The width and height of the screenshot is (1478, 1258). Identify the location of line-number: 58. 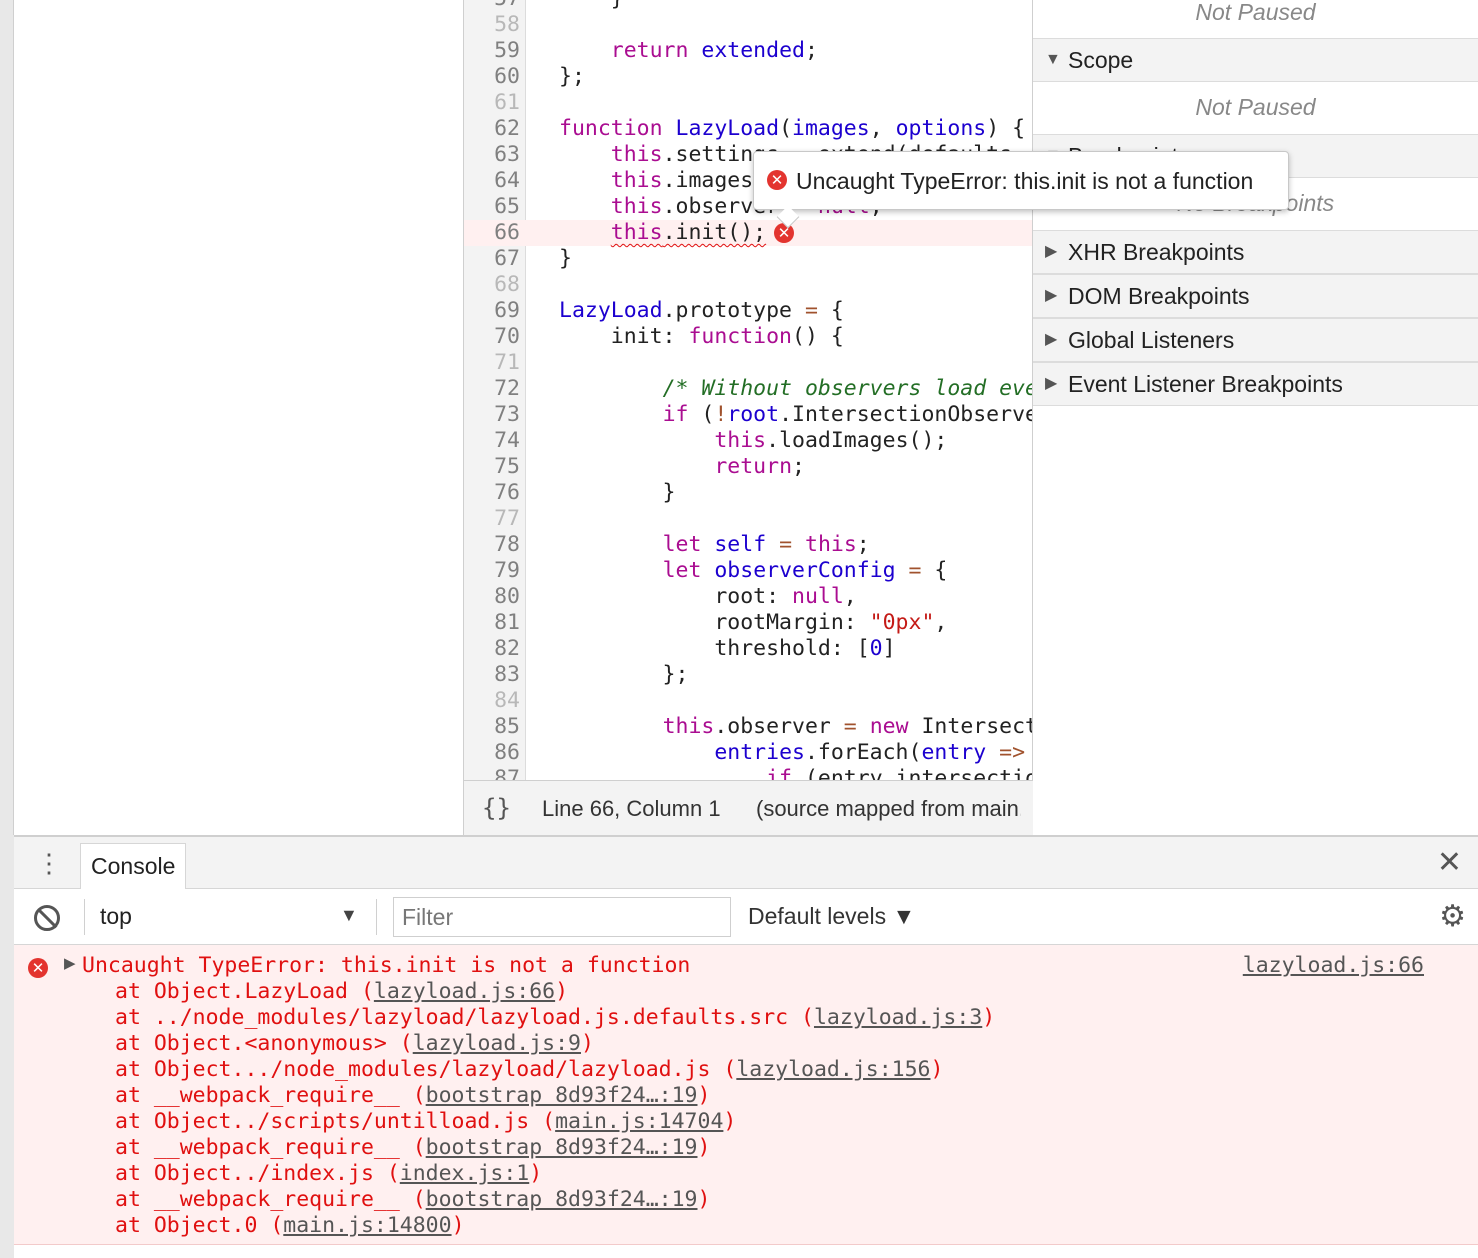
(492, 25).